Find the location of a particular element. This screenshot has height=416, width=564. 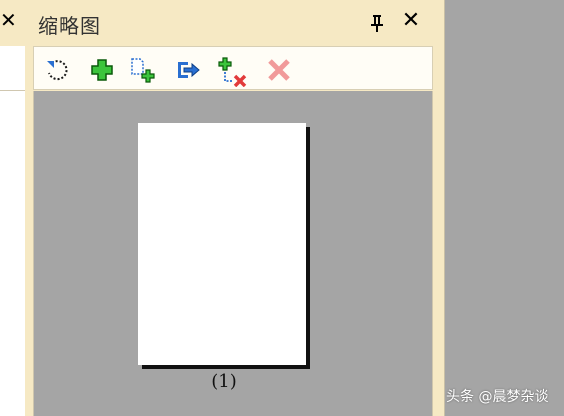

rotate-icon is located at coordinates (57, 70).